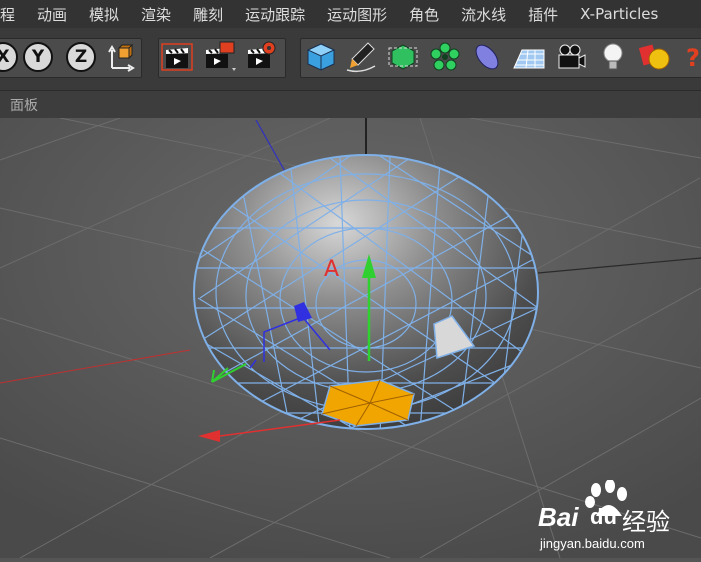  I want to click on floor-icon, so click(529, 59).